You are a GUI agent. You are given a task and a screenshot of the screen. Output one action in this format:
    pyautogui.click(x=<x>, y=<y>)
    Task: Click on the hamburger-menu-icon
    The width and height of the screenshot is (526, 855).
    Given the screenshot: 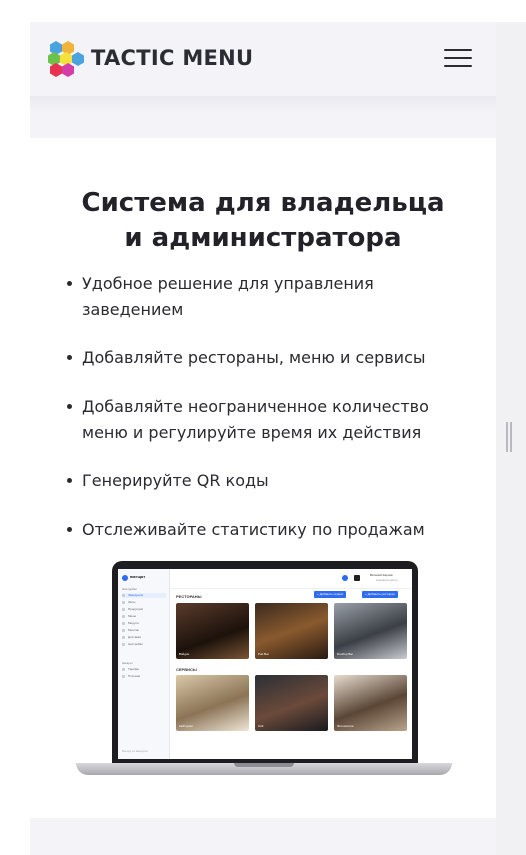 What is the action you would take?
    pyautogui.click(x=459, y=58)
    